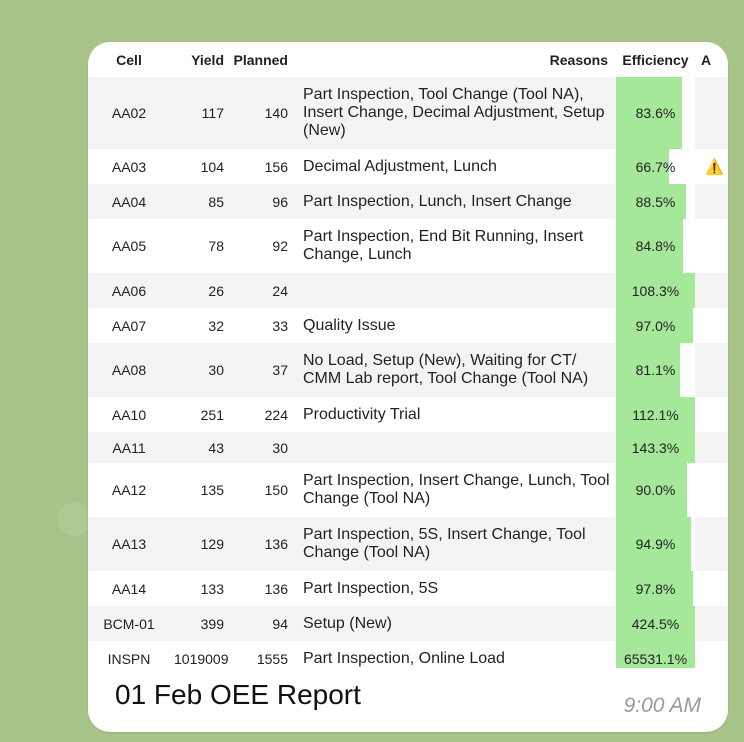  What do you see at coordinates (212, 414) in the screenshot?
I see `yield-value: 251` at bounding box center [212, 414].